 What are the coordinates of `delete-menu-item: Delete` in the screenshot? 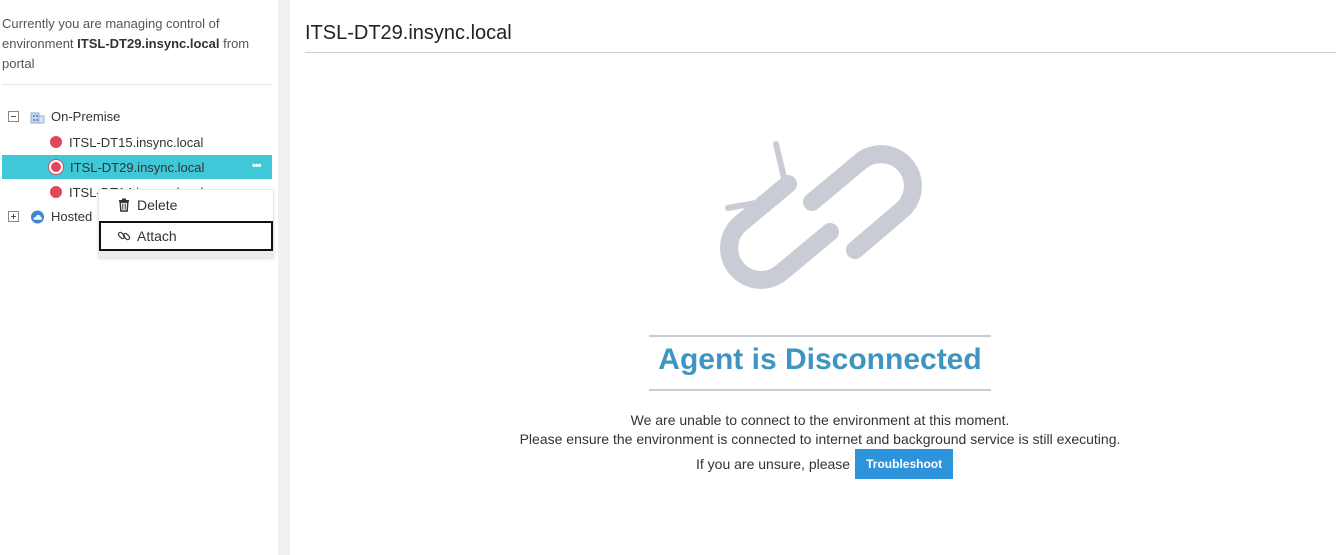 It's located at (186, 205).